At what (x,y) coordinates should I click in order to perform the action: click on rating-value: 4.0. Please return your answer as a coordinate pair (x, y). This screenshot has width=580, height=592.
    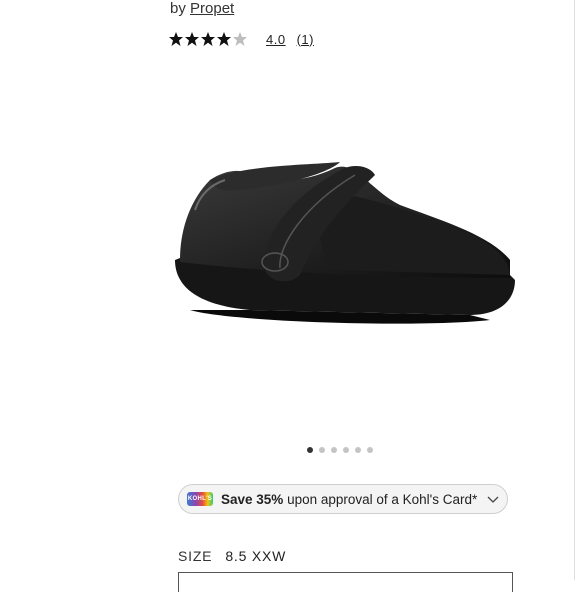
    Looking at the image, I should click on (276, 39).